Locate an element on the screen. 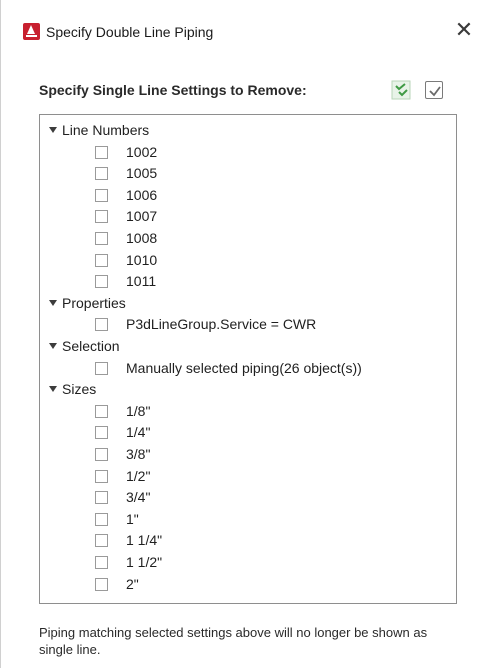 This screenshot has height=668, width=478. tree-item-label: 1" is located at coordinates (132, 518).